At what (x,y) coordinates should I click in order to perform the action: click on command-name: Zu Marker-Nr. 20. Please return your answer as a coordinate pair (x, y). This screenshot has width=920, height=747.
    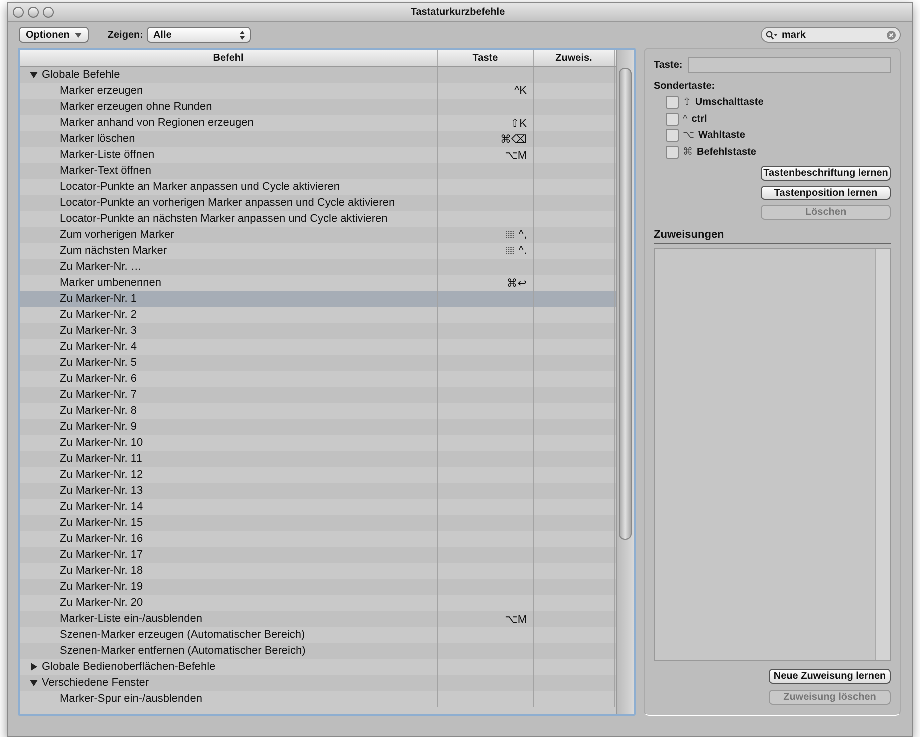
    Looking at the image, I should click on (101, 603).